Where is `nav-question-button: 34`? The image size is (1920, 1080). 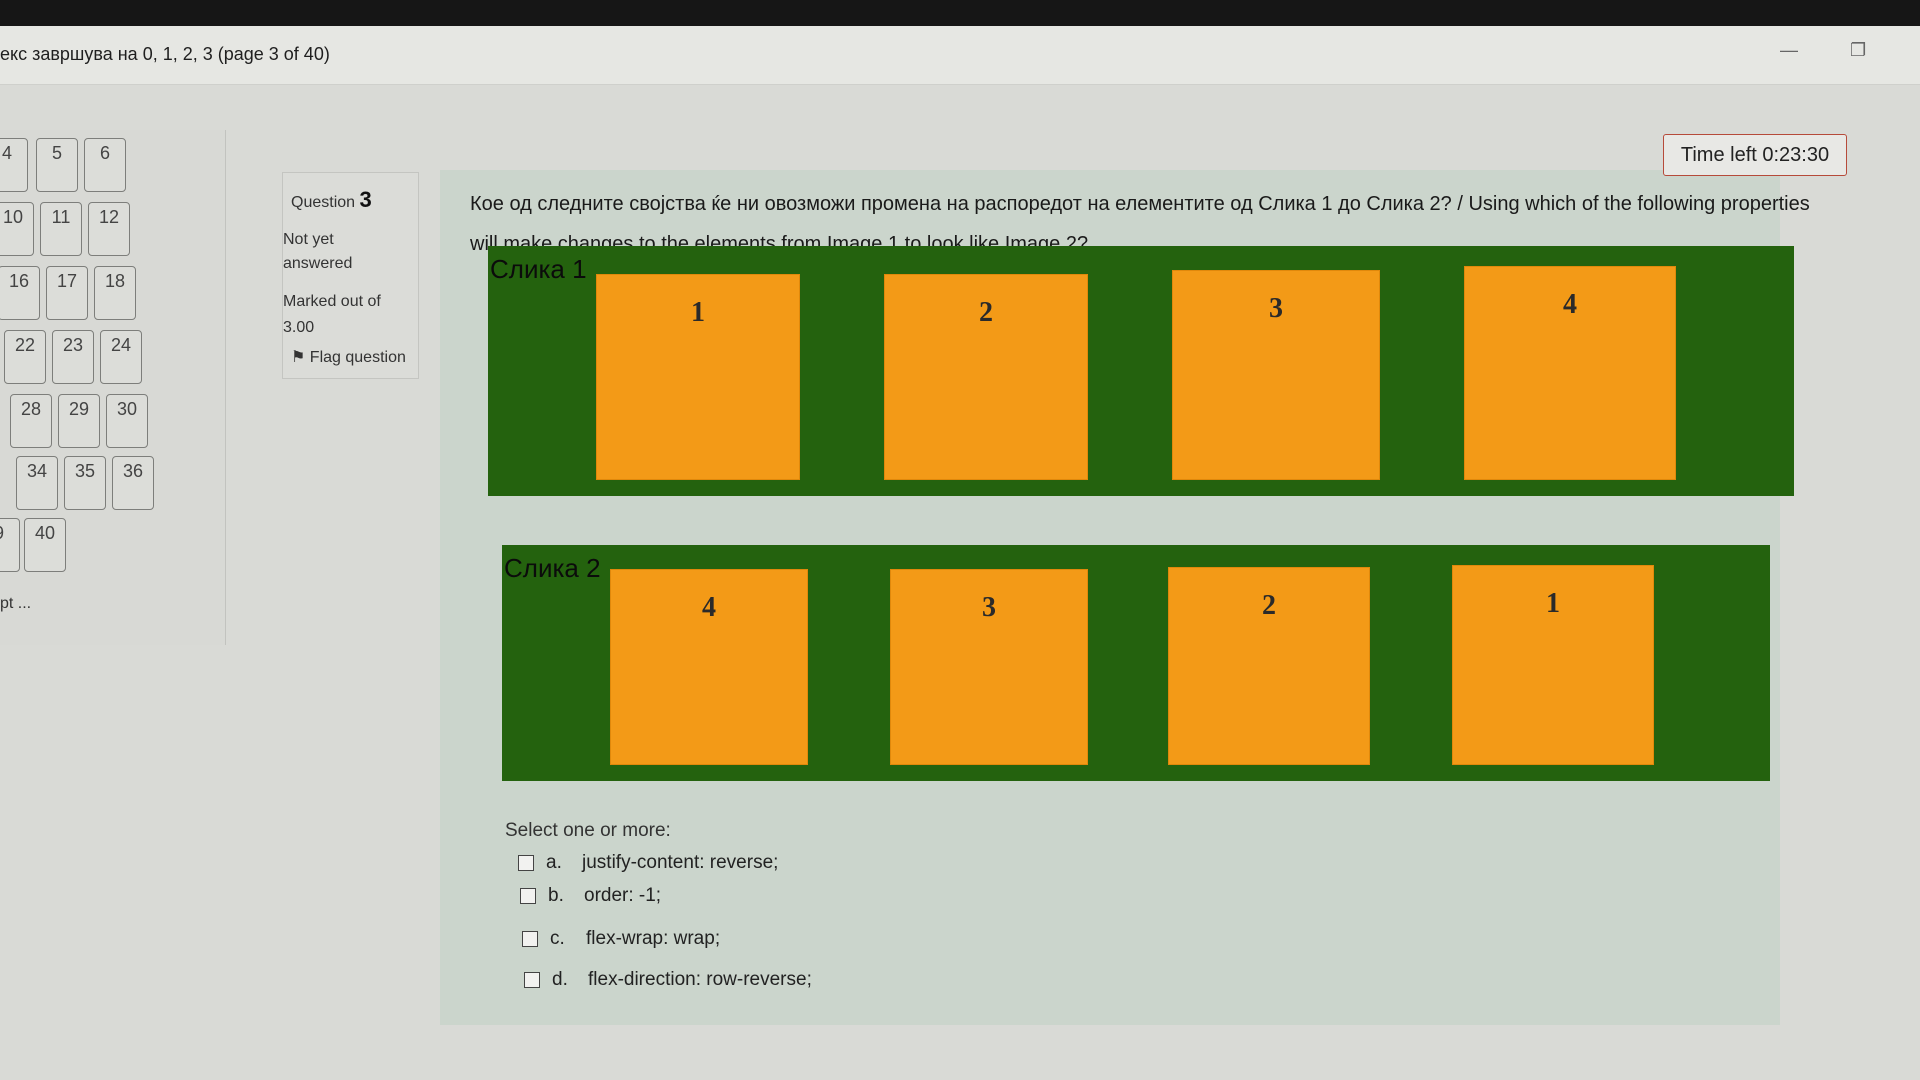 nav-question-button: 34 is located at coordinates (37, 483).